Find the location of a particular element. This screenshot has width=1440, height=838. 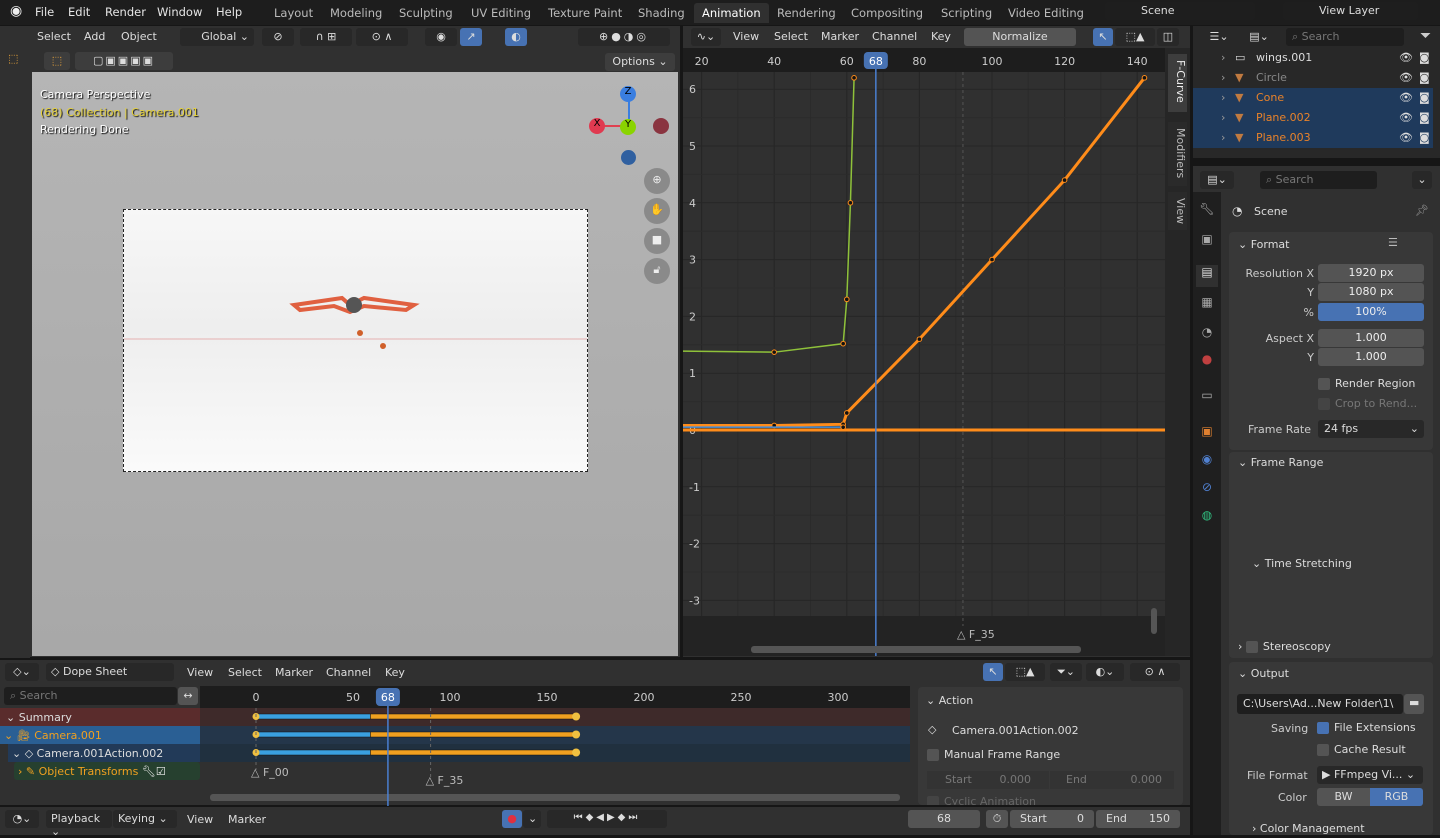

color-rgb-button: RGB is located at coordinates (1396, 797).